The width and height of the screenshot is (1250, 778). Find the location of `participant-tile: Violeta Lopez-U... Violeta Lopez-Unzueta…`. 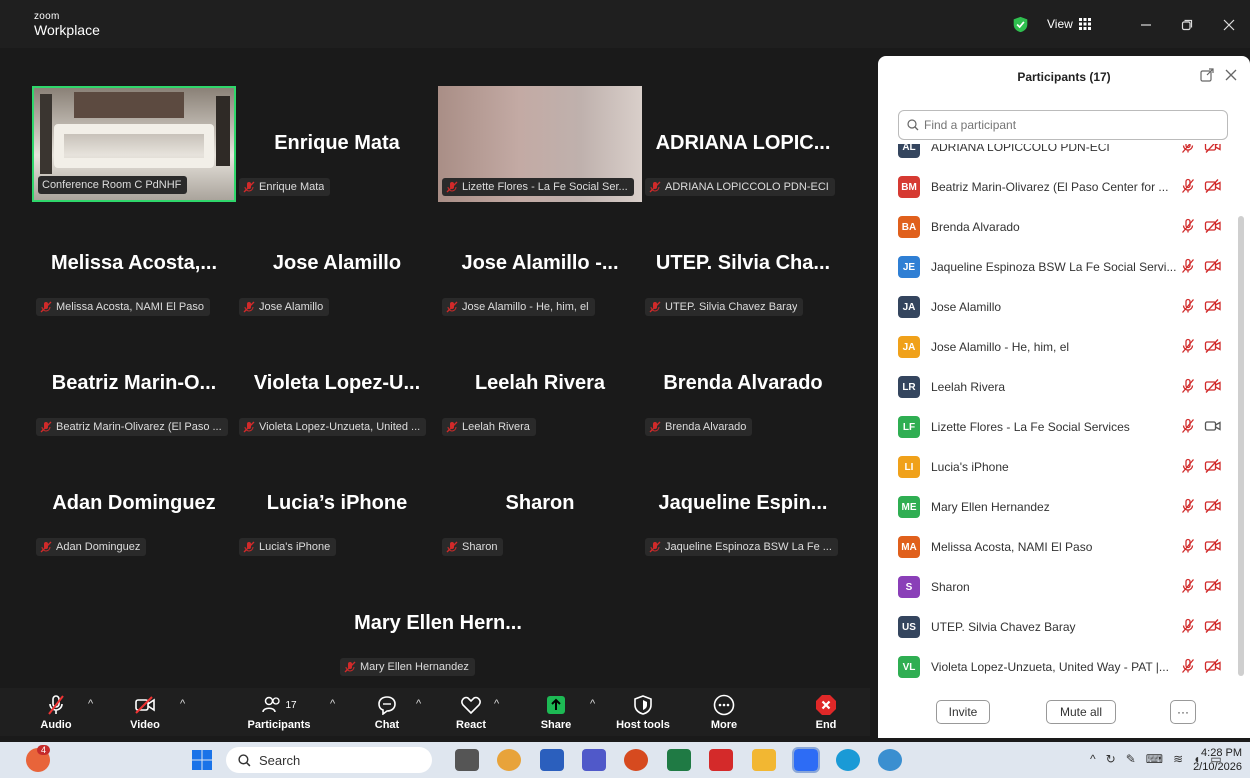

participant-tile: Violeta Lopez-U... Violeta Lopez-Unzueta… is located at coordinates (337, 384).